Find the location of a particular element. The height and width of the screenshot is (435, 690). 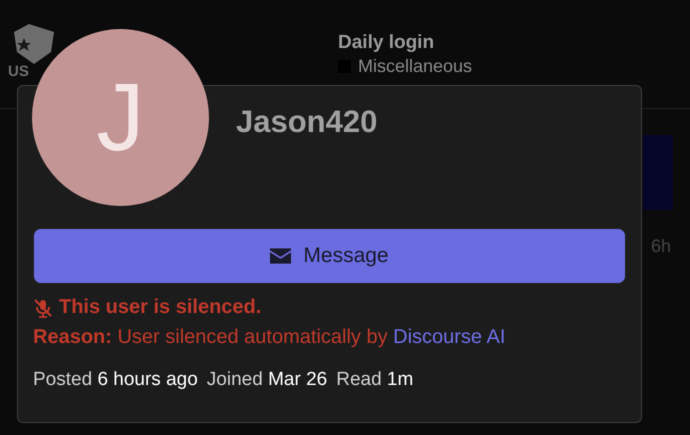

user-stat: Posted 6 hours ago is located at coordinates (115, 380).